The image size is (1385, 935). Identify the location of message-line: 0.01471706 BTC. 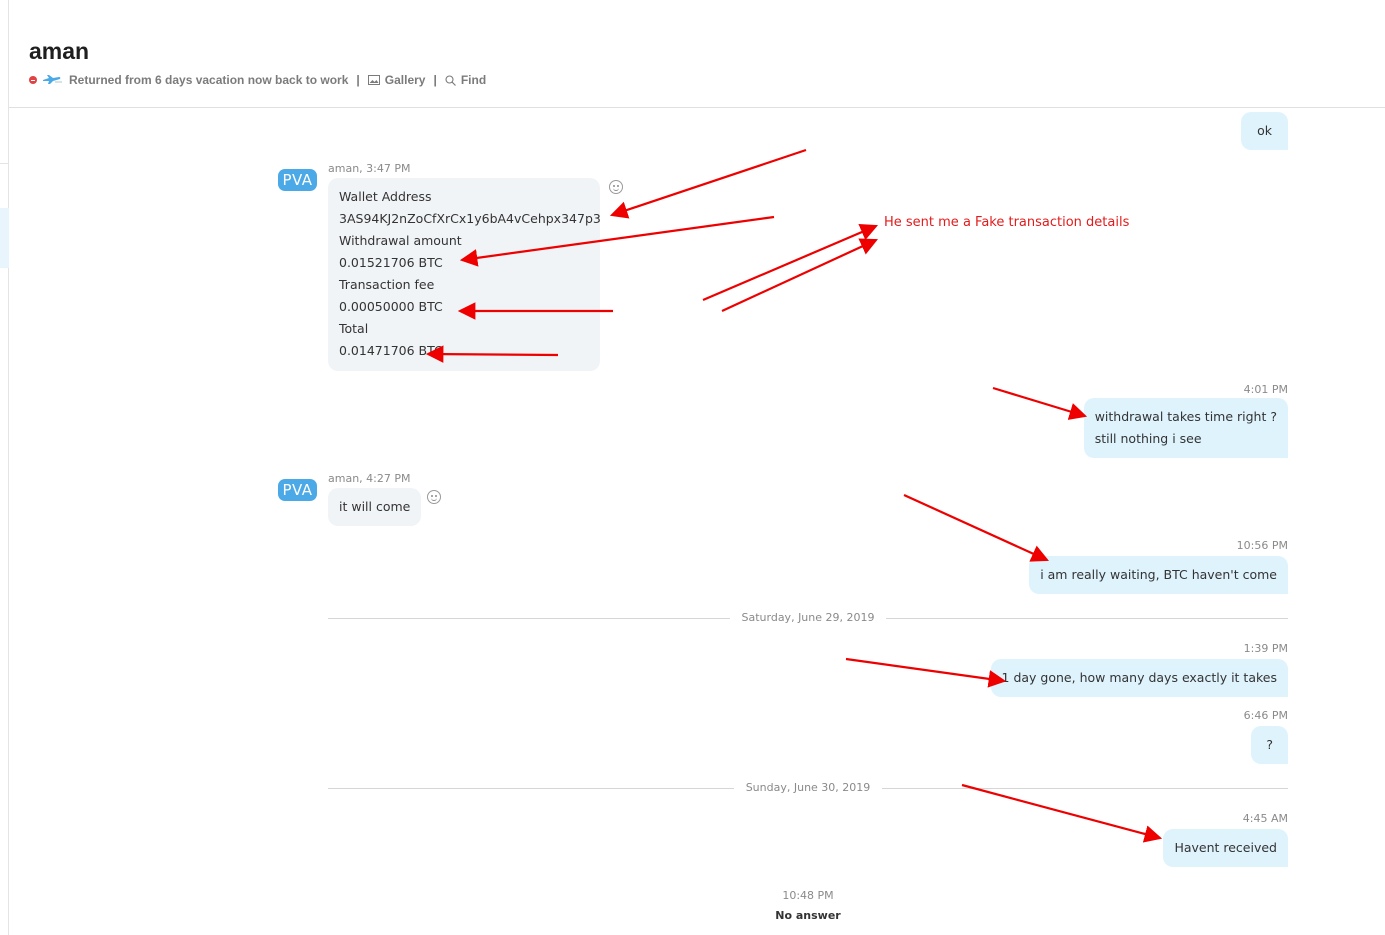
(391, 350).